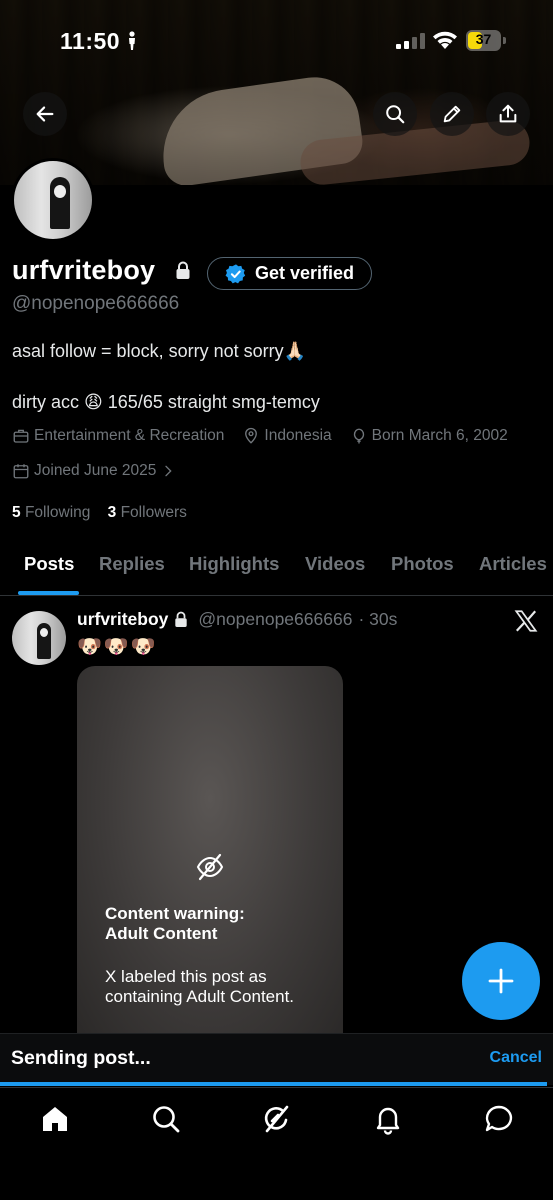 This screenshot has height=1200, width=553. Describe the element at coordinates (161, 933) in the screenshot. I see `content-warning-title-line2: Adult Content` at that location.